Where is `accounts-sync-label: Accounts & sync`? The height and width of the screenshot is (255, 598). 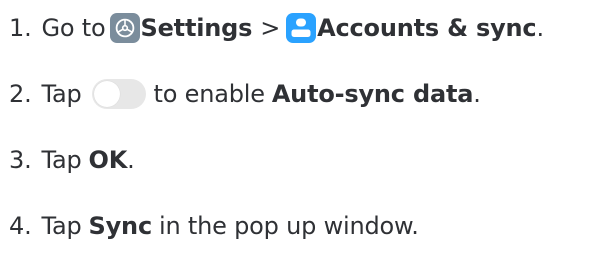 accounts-sync-label: Accounts & sync is located at coordinates (427, 28).